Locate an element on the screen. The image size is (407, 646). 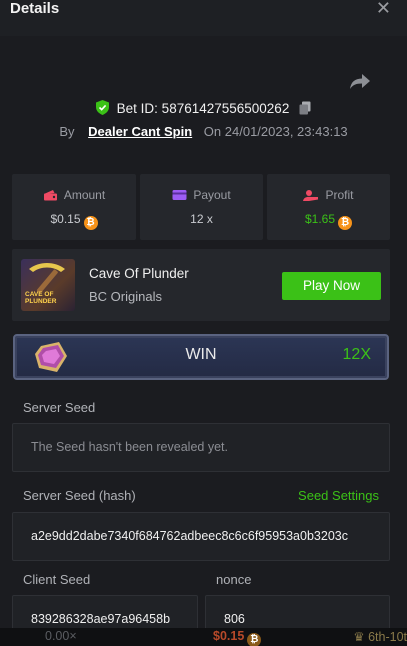
seed-settings-link: Seed Settings is located at coordinates (338, 495).